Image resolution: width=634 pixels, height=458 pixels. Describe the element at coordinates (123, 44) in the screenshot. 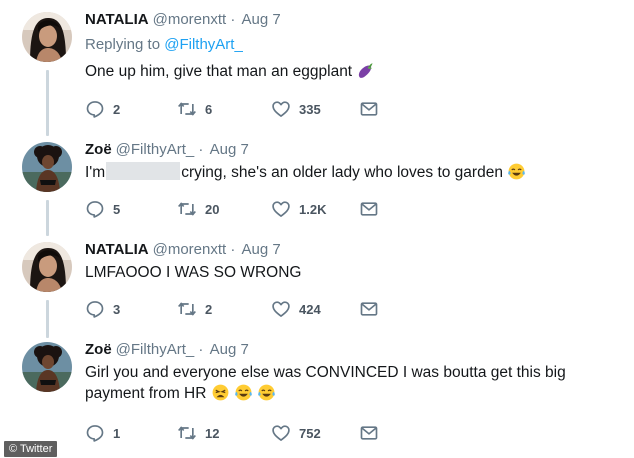

I see `replying-to-label: Replying to` at that location.